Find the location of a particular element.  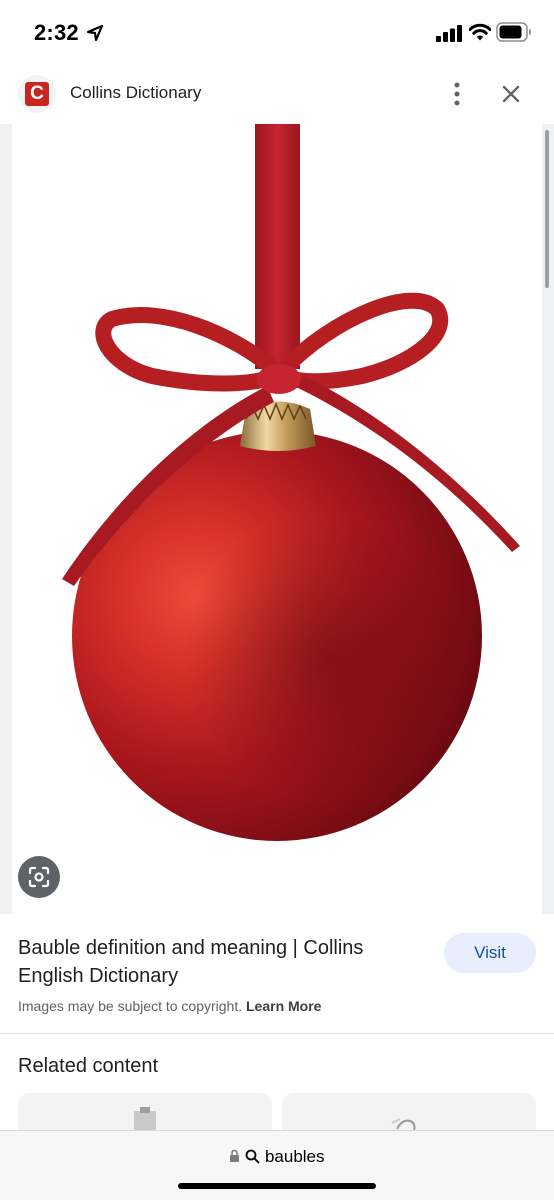

site-favicon: C is located at coordinates (37, 94).